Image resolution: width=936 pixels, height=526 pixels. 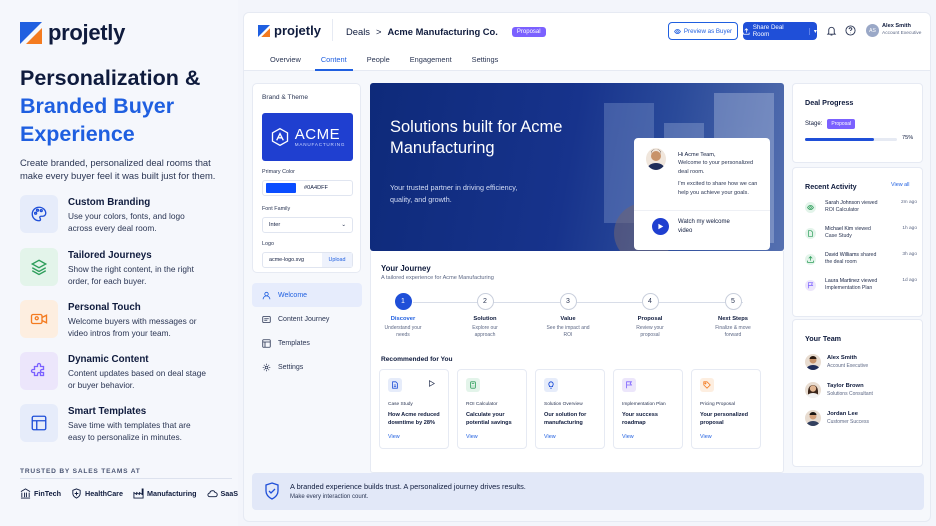 I want to click on step-solution: 2 Solution Explore our approach, so click(x=485, y=316).